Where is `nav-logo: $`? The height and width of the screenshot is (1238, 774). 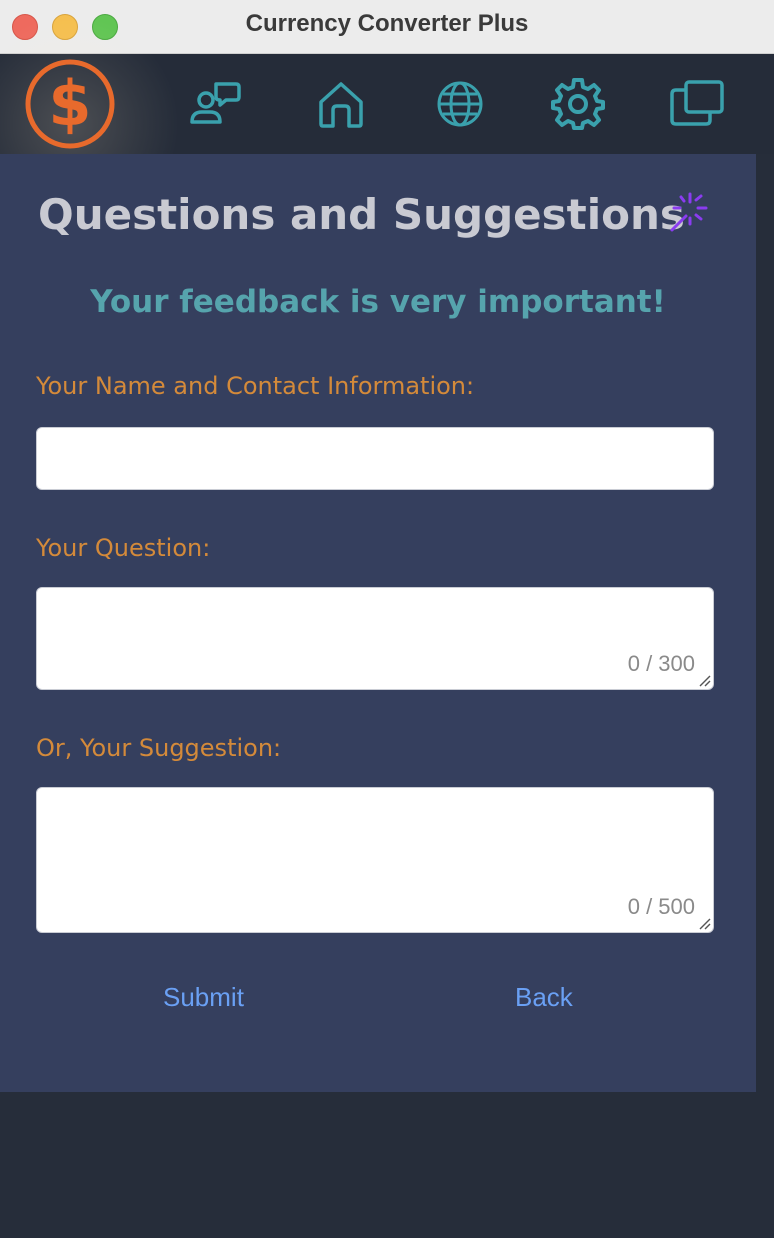
nav-logo: $ is located at coordinates (70, 104).